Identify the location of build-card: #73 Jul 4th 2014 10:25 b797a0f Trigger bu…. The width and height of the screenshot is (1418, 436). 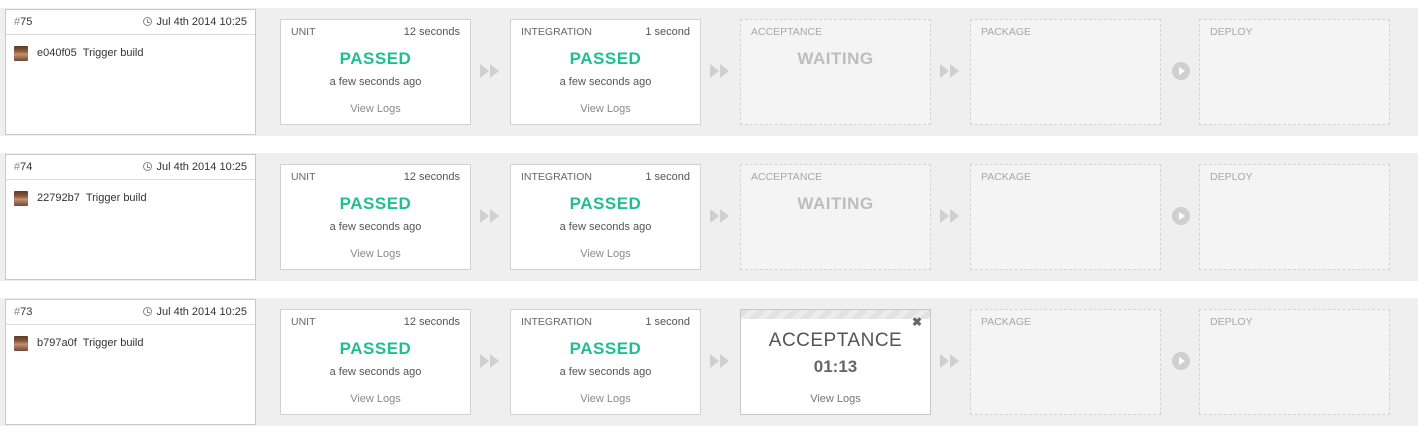
(130, 362).